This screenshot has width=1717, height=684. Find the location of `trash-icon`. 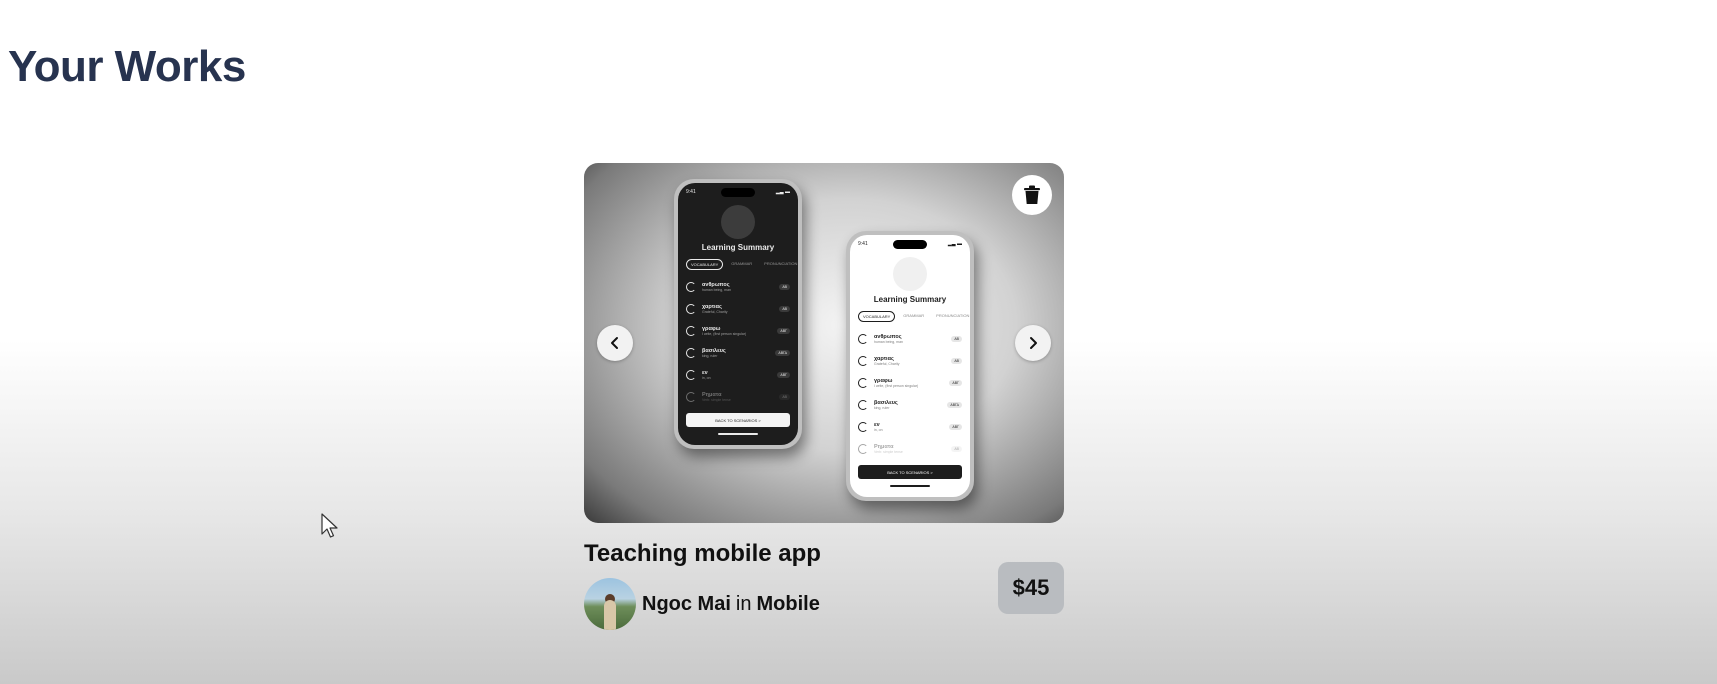

trash-icon is located at coordinates (1032, 194).